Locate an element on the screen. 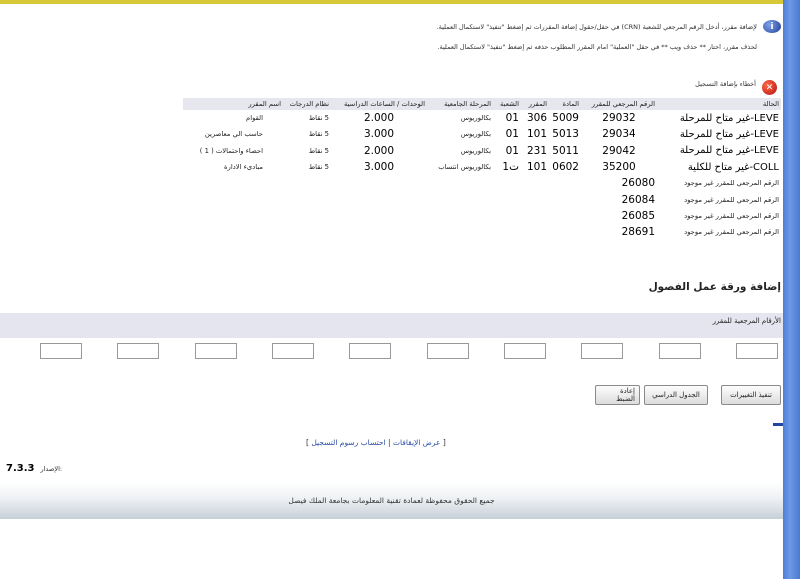 The height and width of the screenshot is (579, 800). errors-heading: ✕ أخطاء بإضافة التسجيل is located at coordinates (736, 83).